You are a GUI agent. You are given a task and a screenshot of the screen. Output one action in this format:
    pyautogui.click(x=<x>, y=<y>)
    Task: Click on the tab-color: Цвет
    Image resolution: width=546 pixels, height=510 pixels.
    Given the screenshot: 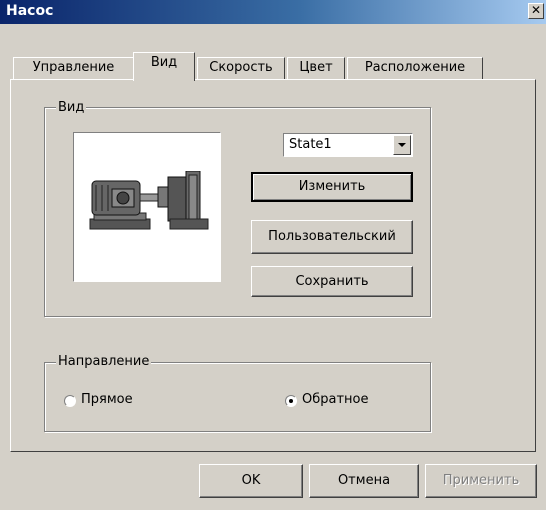 What is the action you would take?
    pyautogui.click(x=316, y=68)
    